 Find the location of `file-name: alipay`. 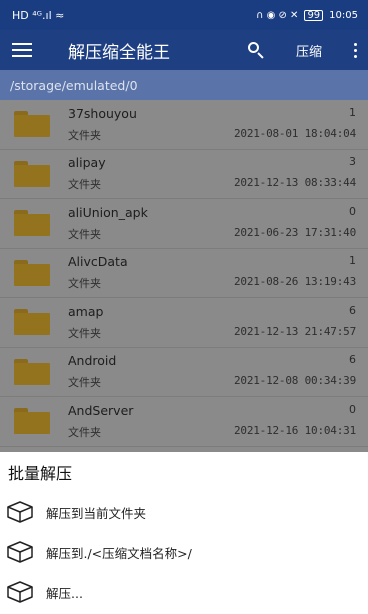

file-name: alipay is located at coordinates (87, 163).